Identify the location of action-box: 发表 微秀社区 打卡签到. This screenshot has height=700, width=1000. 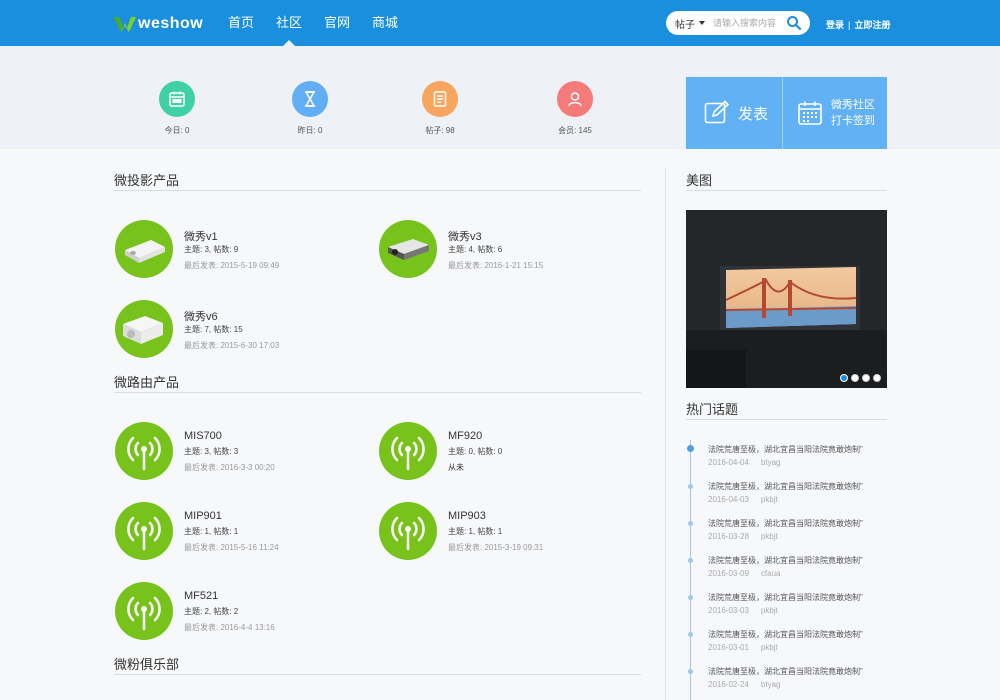
(786, 113).